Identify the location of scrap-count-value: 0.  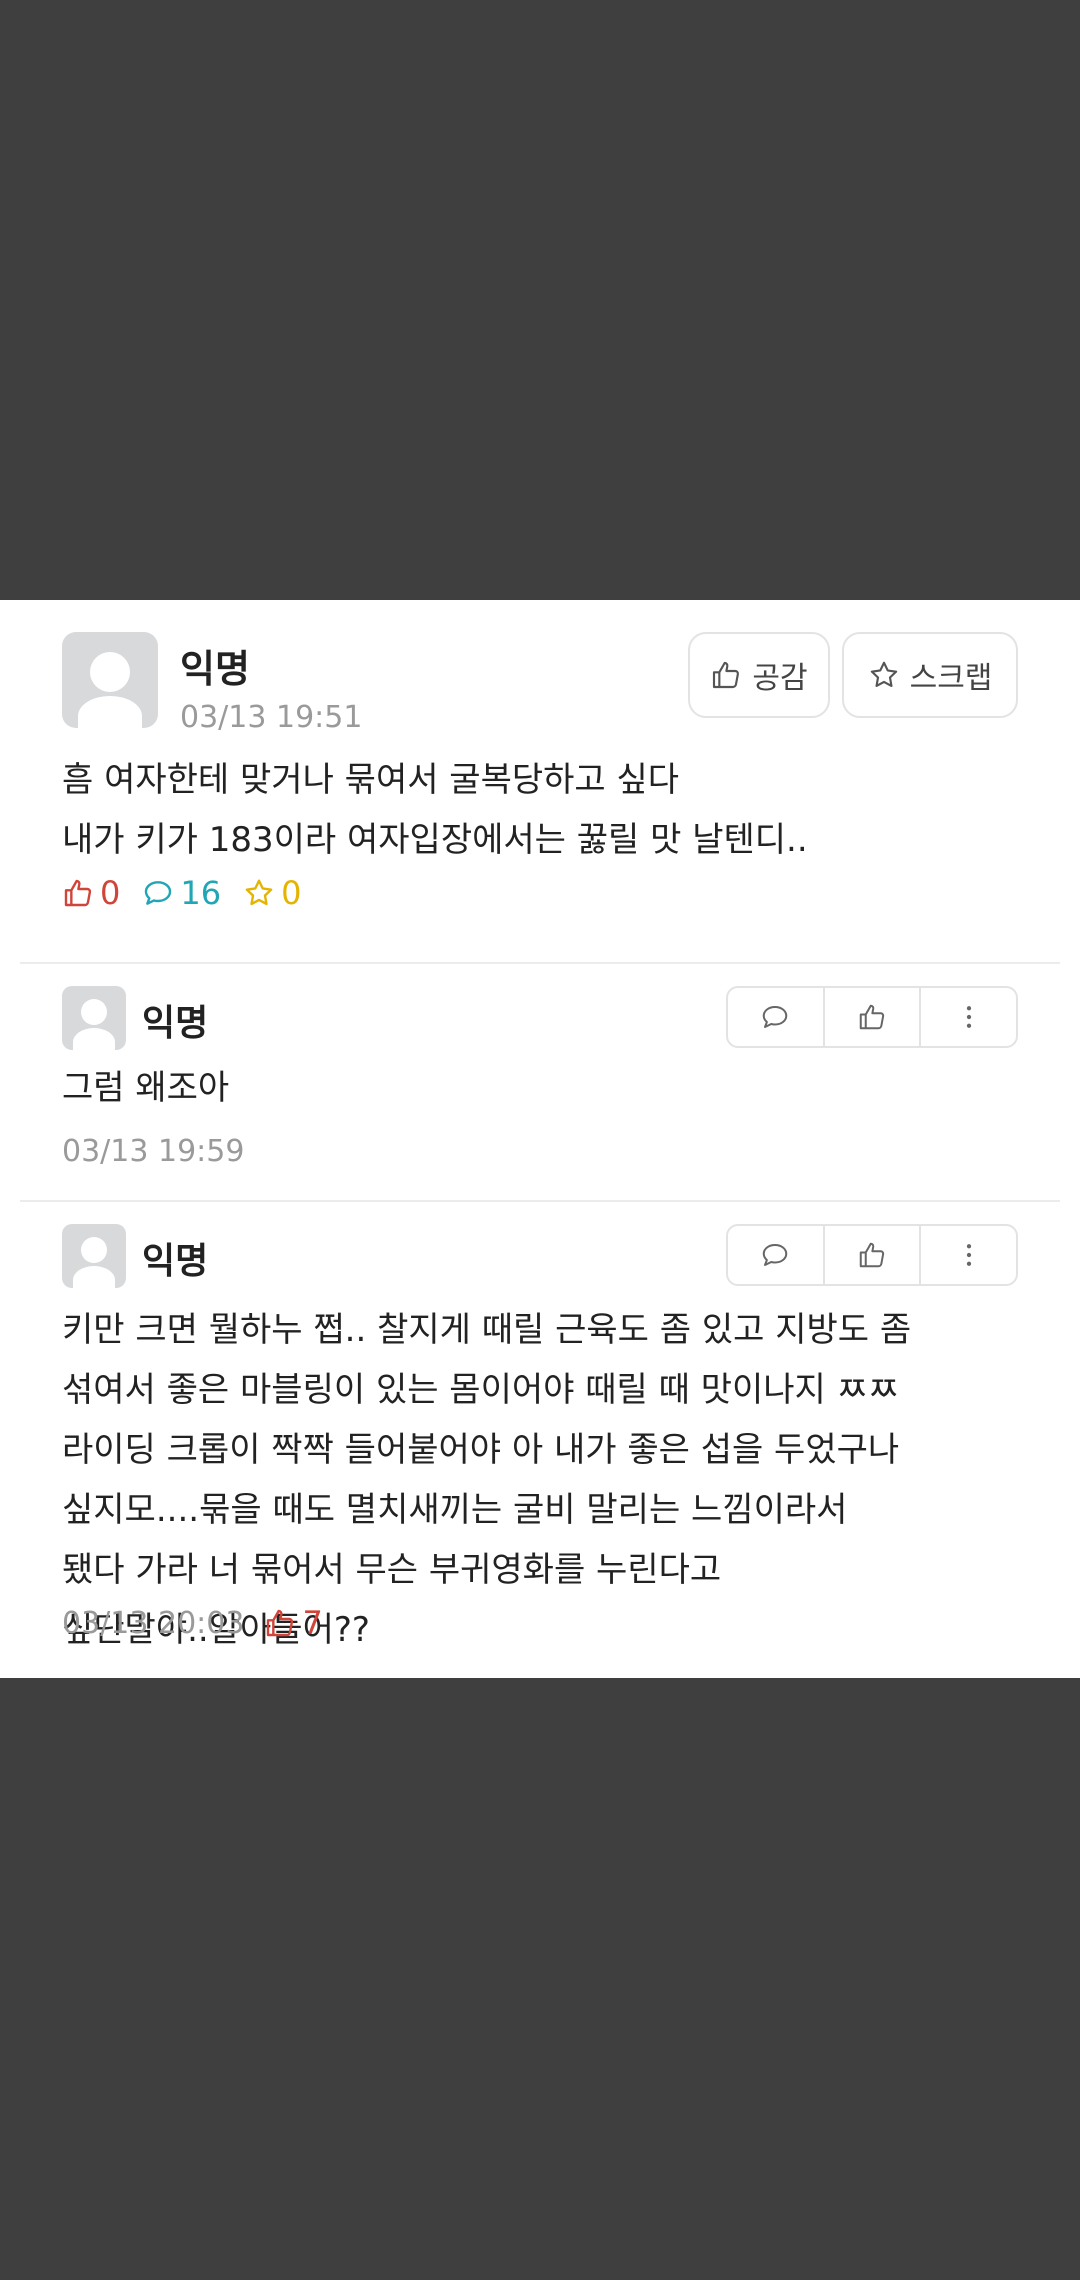
(291, 893).